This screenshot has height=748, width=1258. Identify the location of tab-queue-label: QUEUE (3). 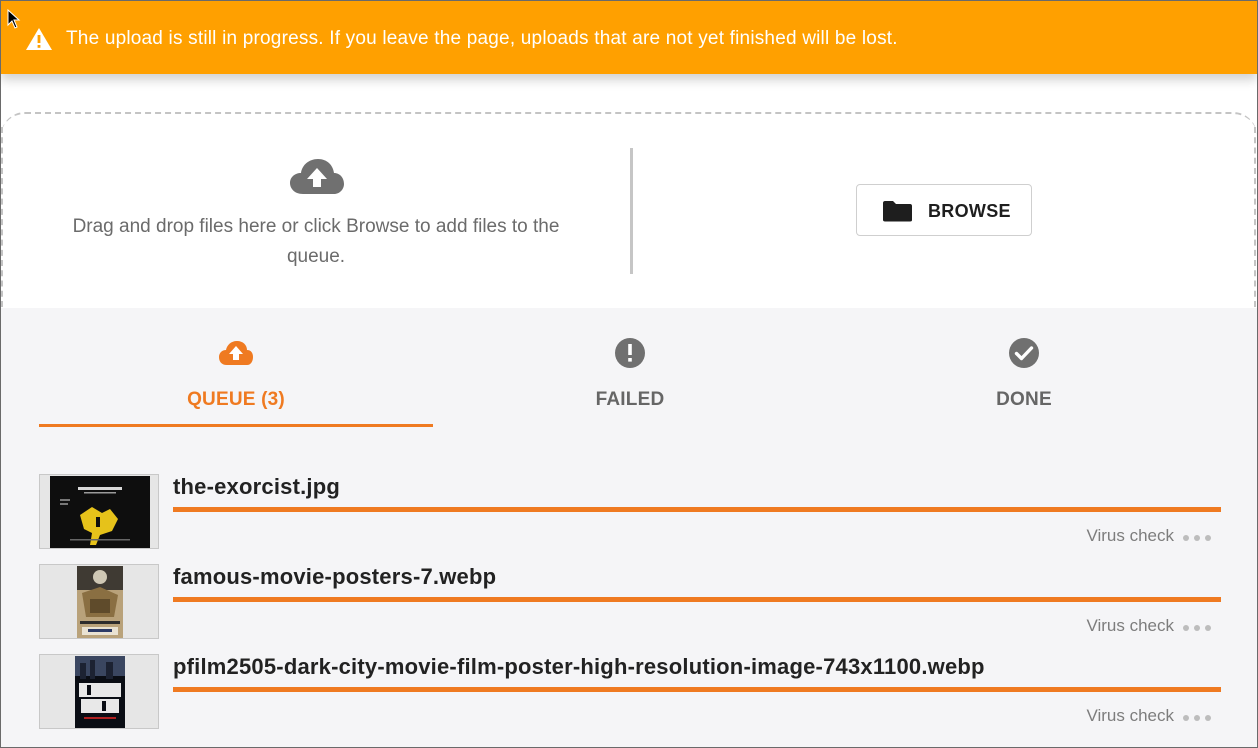
(236, 399).